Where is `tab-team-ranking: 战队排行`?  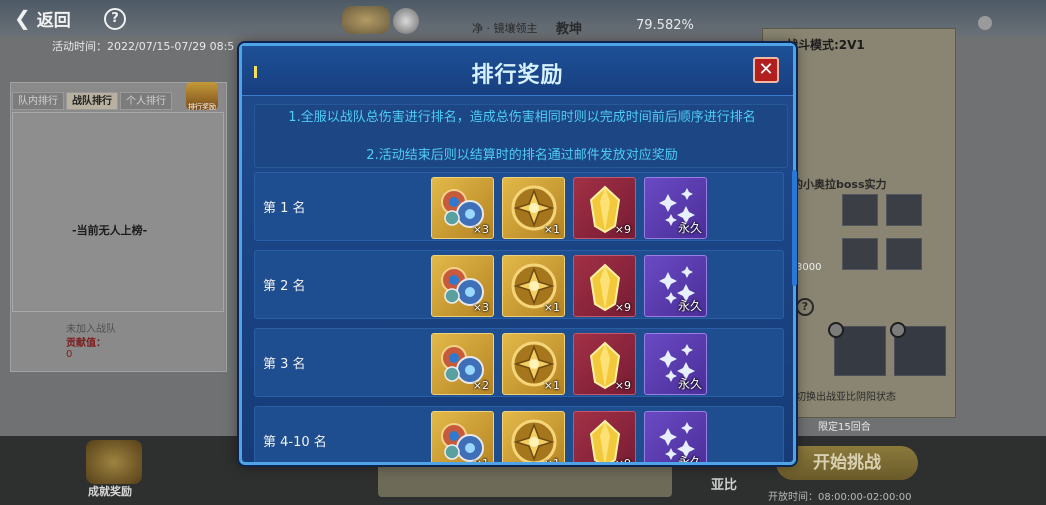
tab-team-ranking: 战队排行 is located at coordinates (92, 101).